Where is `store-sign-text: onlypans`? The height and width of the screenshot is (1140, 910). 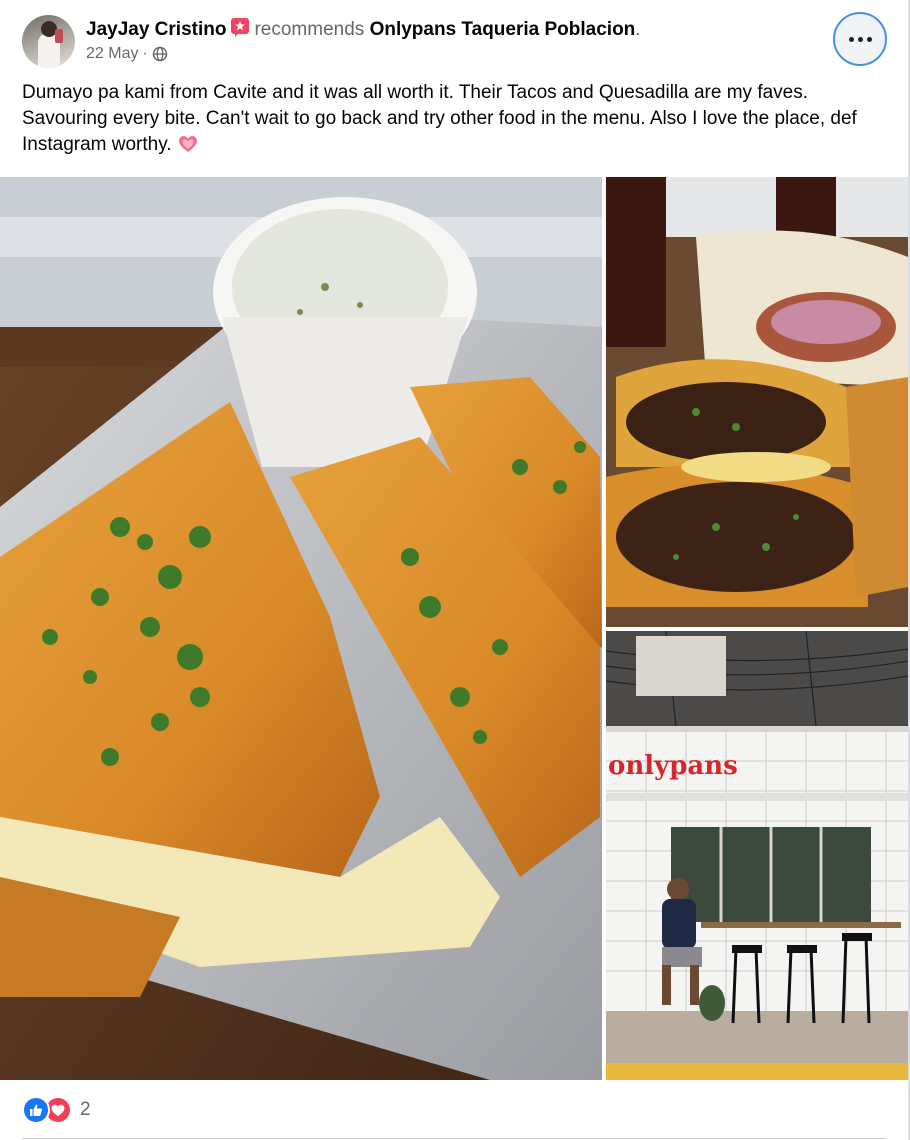
store-sign-text: onlypans is located at coordinates (673, 766).